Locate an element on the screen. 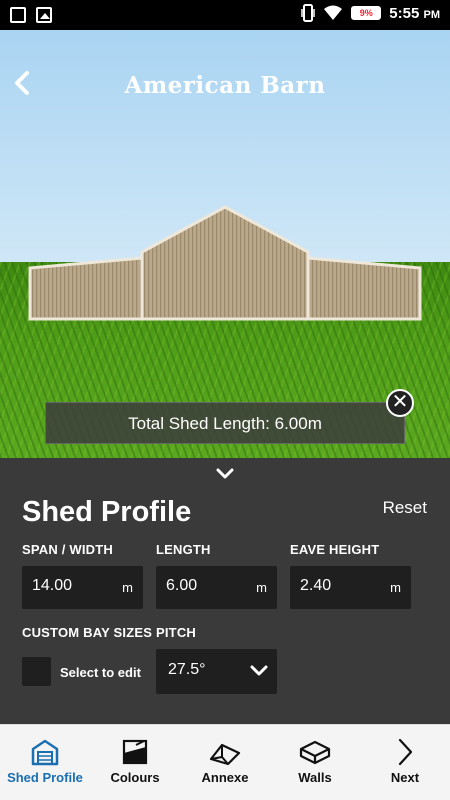 This screenshot has height=800, width=450. length-unit: m is located at coordinates (261, 587).